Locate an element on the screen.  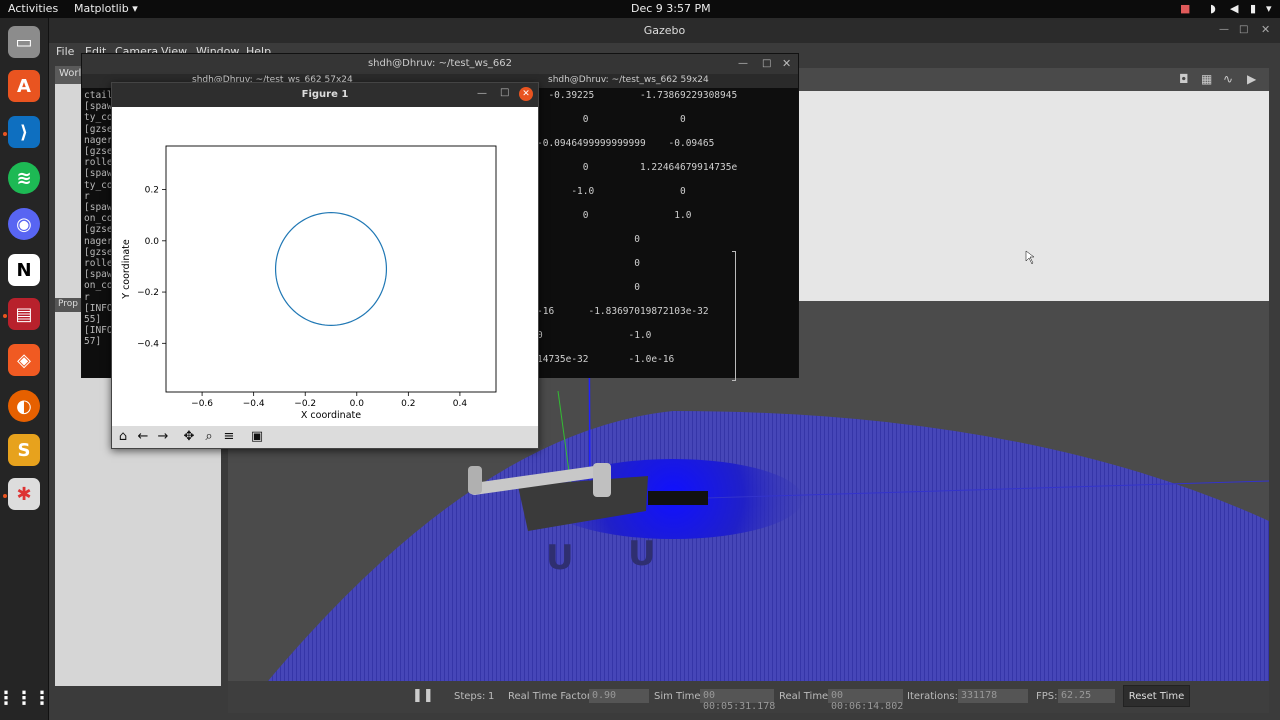
software-icon: A is located at coordinates (24, 86).